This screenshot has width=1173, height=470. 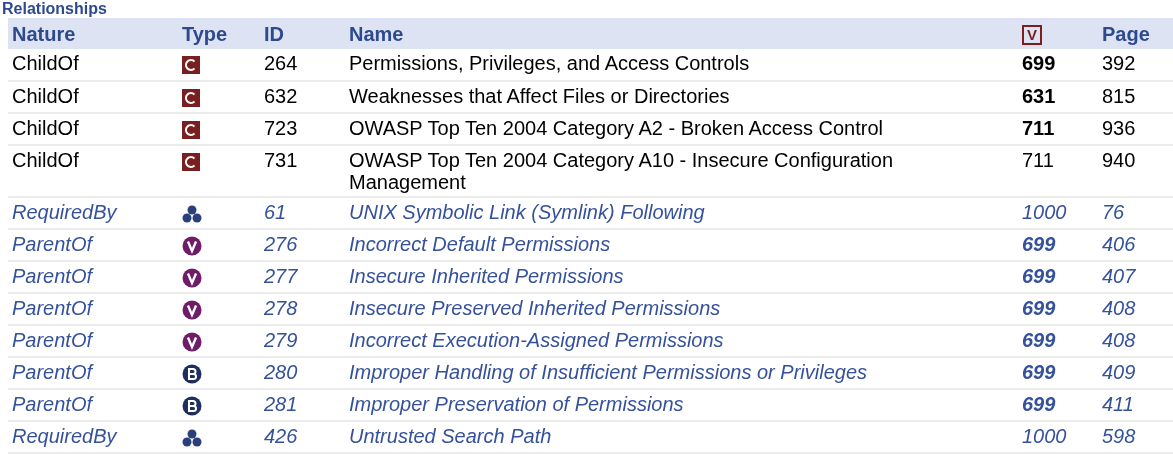 What do you see at coordinates (1135, 33) in the screenshot?
I see `column-header: Page` at bounding box center [1135, 33].